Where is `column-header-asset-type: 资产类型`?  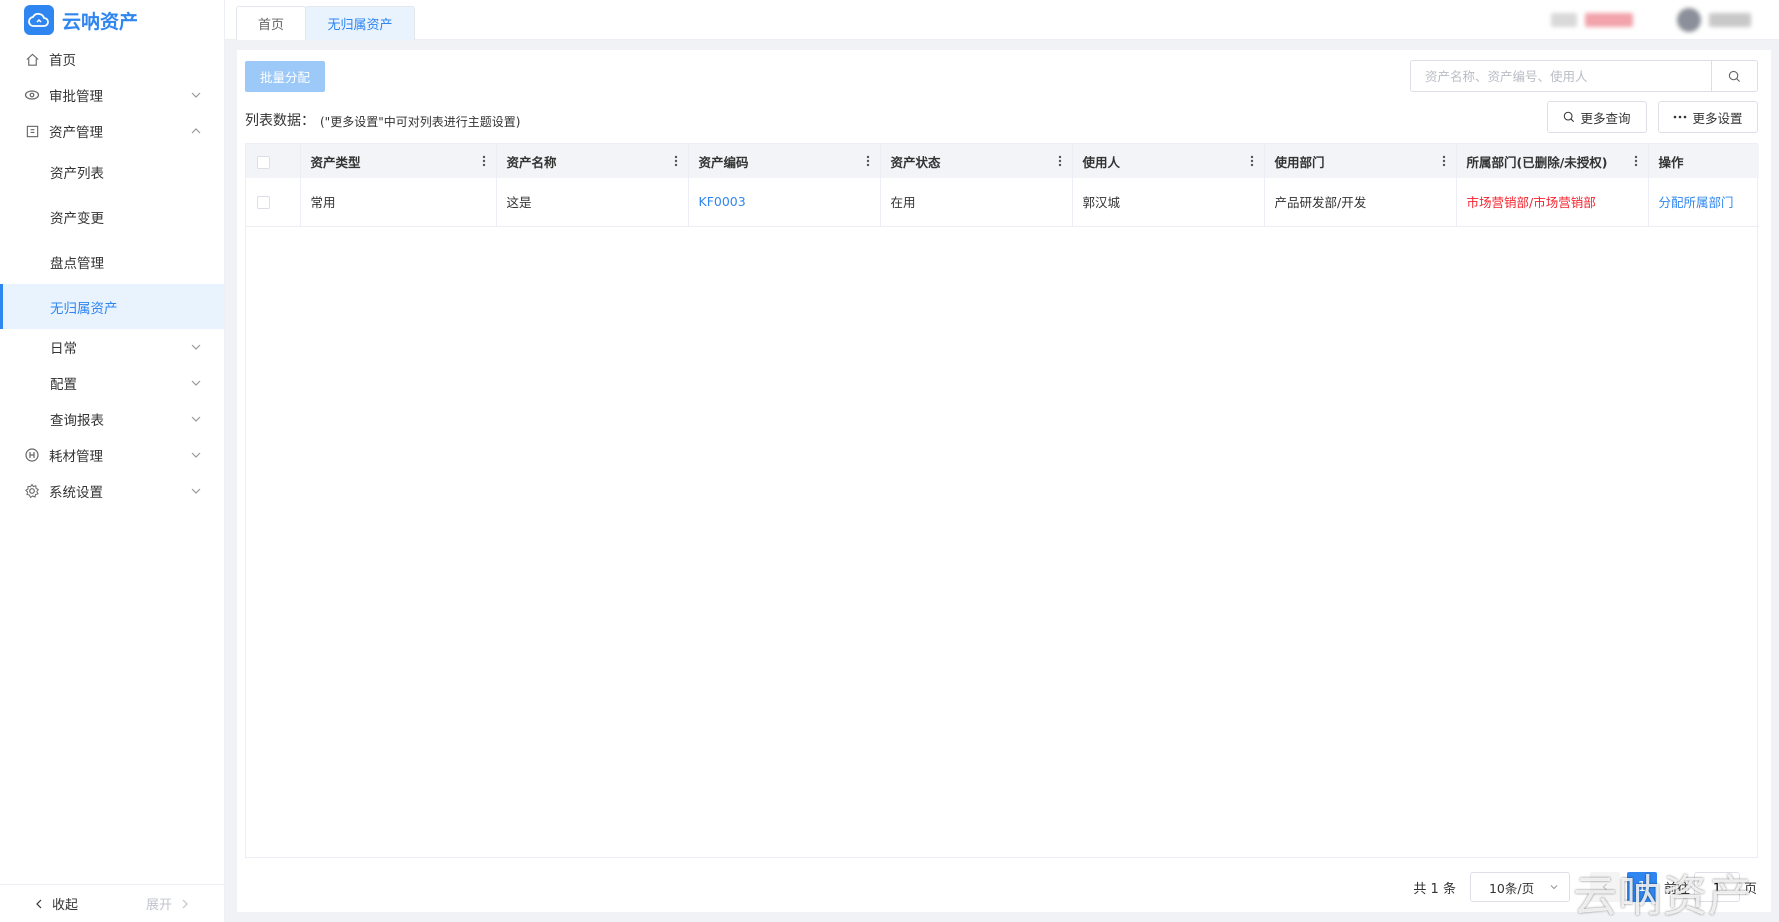
column-header-asset-type: 资产类型 is located at coordinates (398, 161).